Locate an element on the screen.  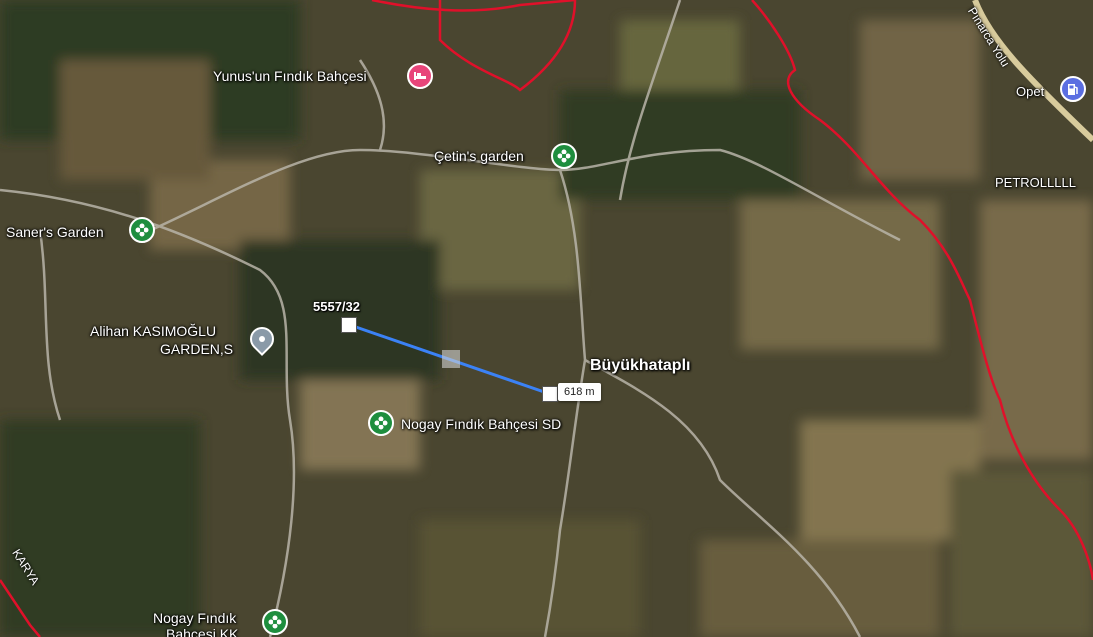
measure-end-handle is located at coordinates (550, 394).